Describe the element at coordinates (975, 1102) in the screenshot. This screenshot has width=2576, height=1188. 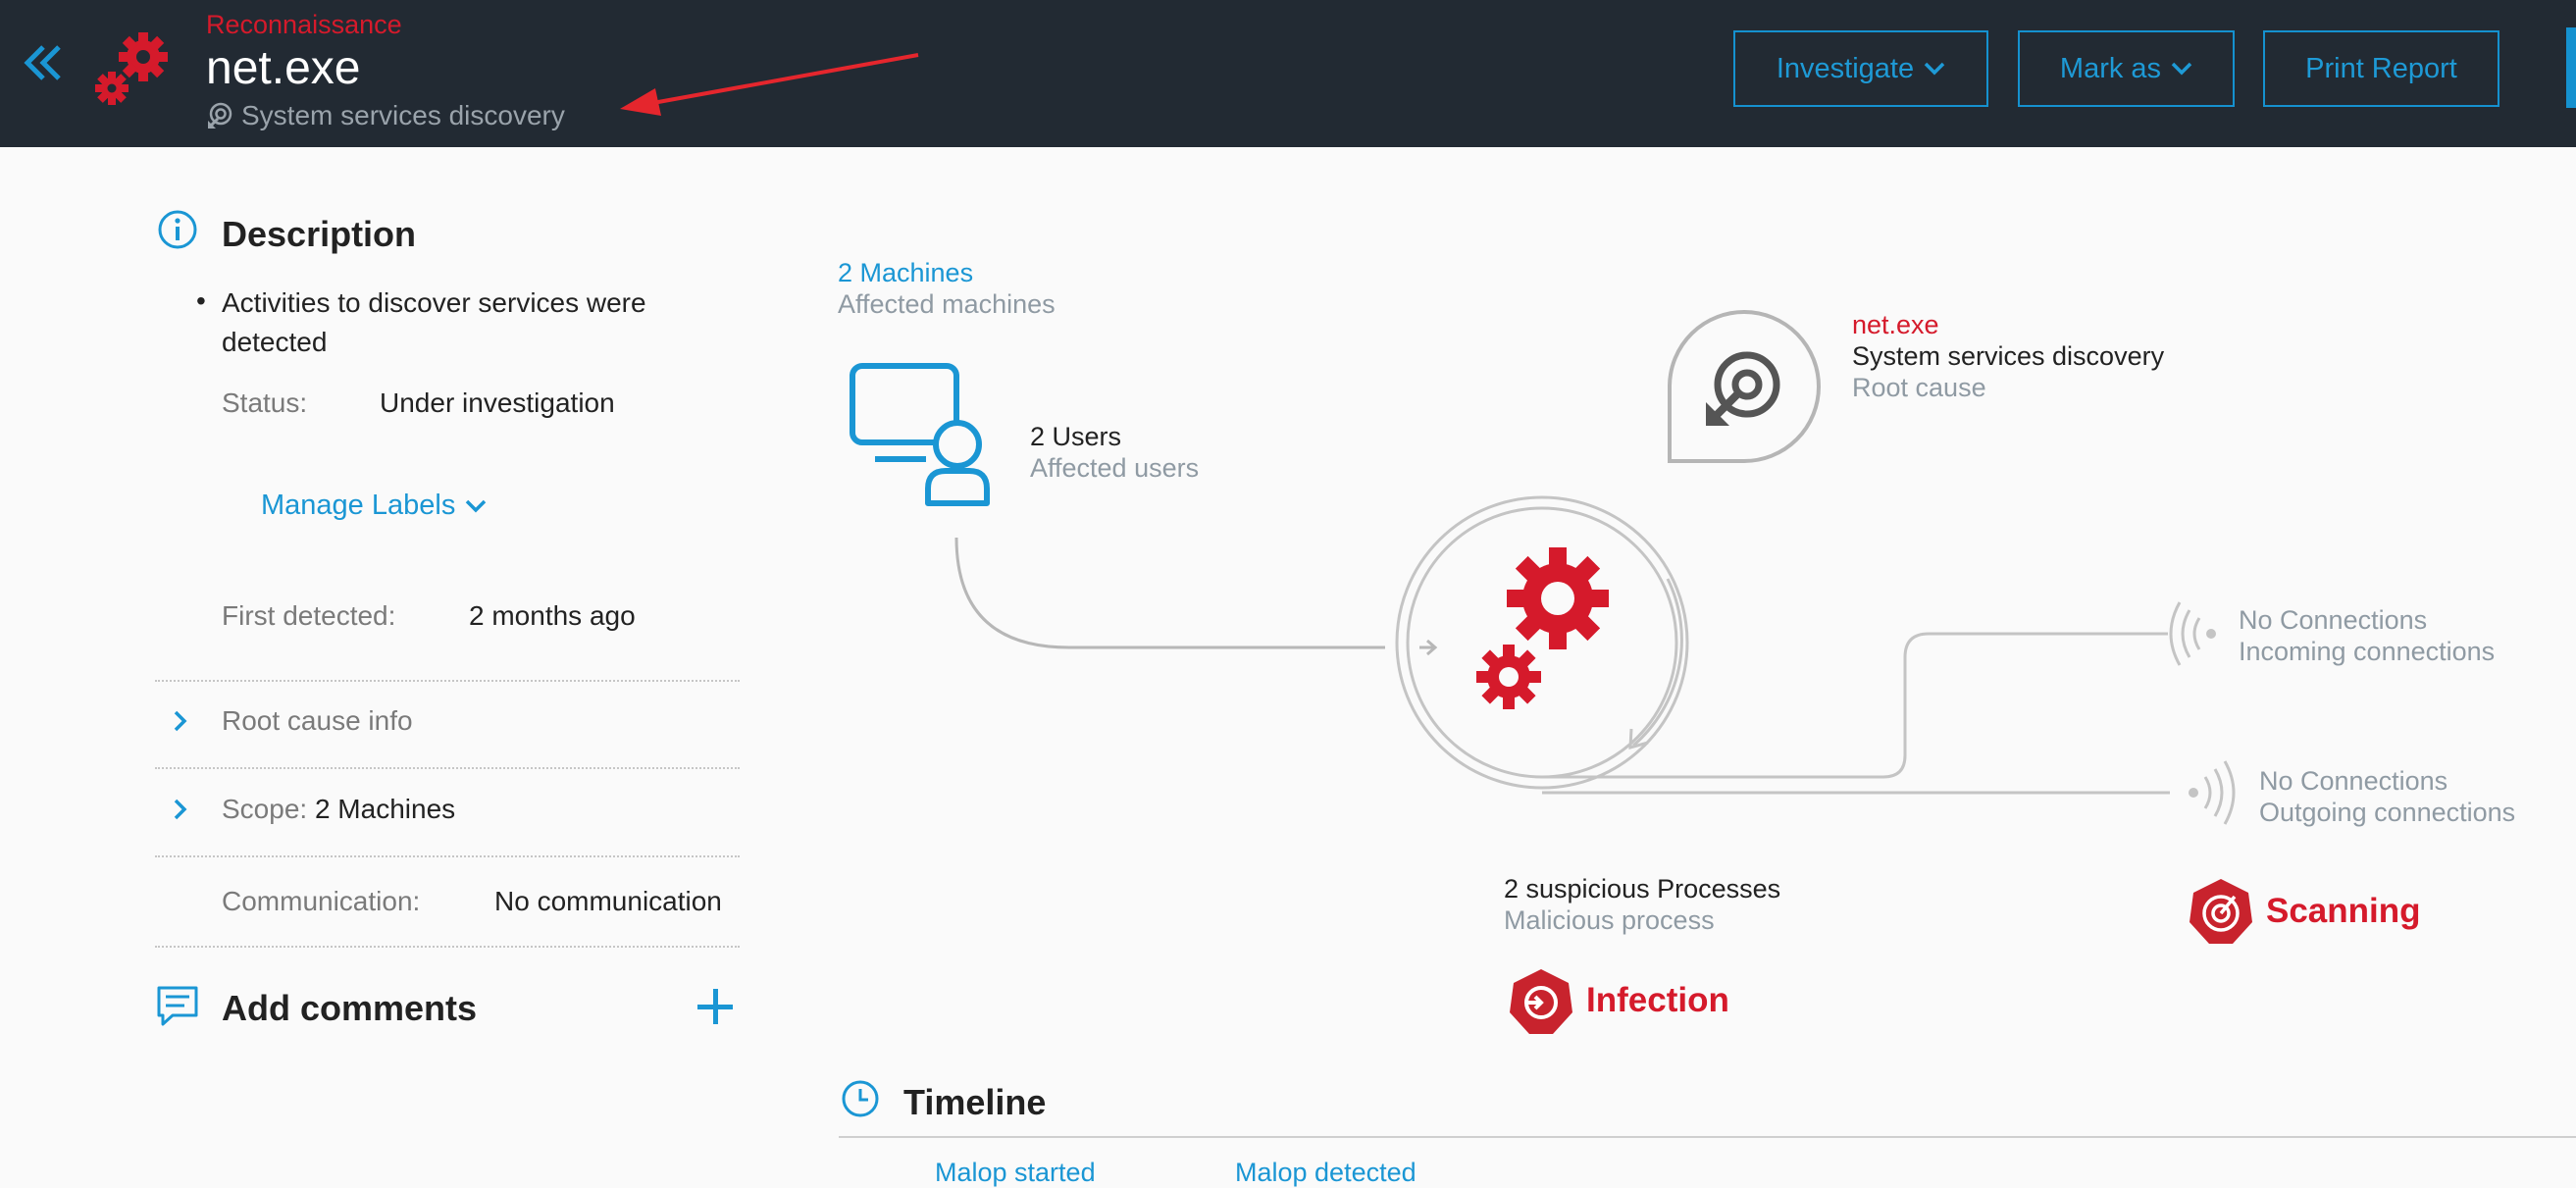
I see `timeline-heading: Timeline` at that location.